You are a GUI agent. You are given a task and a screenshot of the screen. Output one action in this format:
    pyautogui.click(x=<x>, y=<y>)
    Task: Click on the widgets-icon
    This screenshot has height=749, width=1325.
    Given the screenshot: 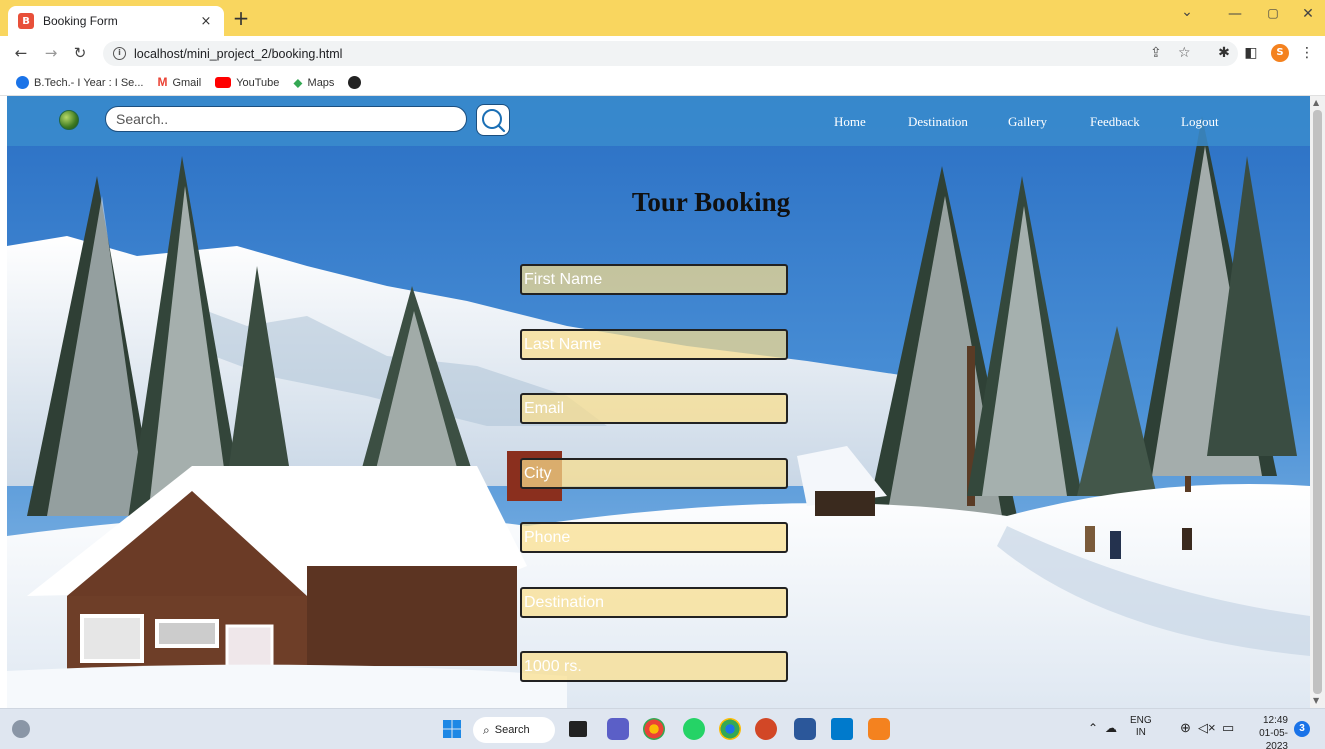 What is the action you would take?
    pyautogui.click(x=21, y=729)
    